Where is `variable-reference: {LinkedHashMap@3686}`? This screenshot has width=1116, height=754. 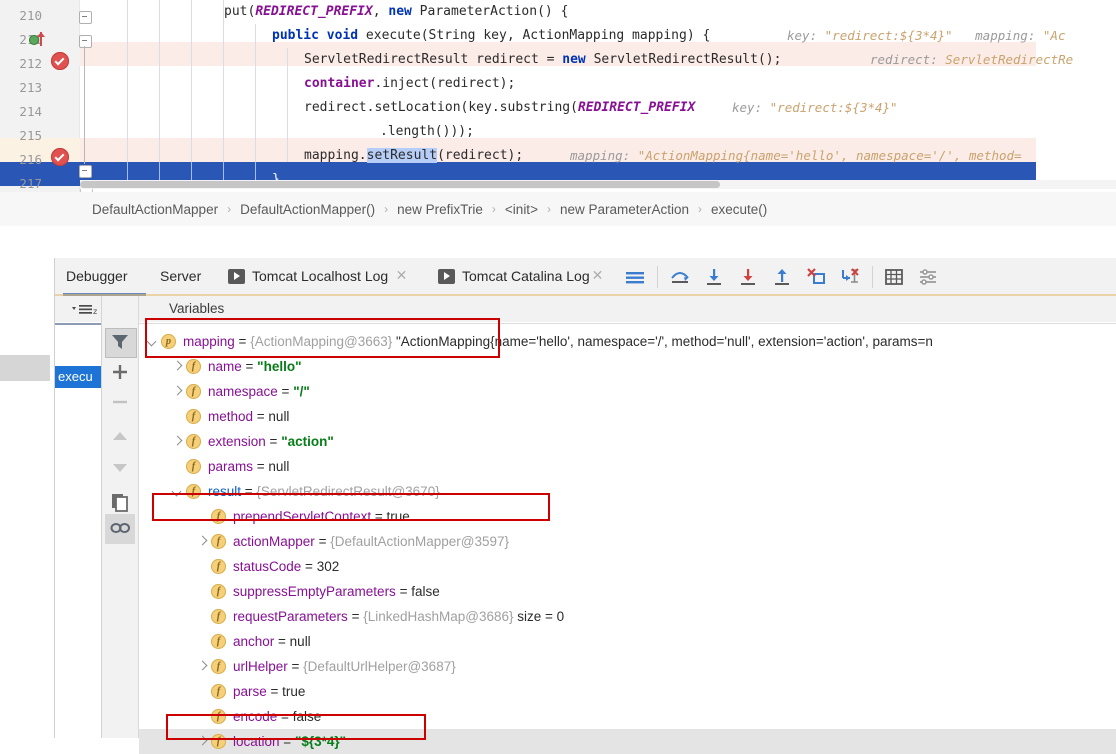 variable-reference: {LinkedHashMap@3686} is located at coordinates (438, 616).